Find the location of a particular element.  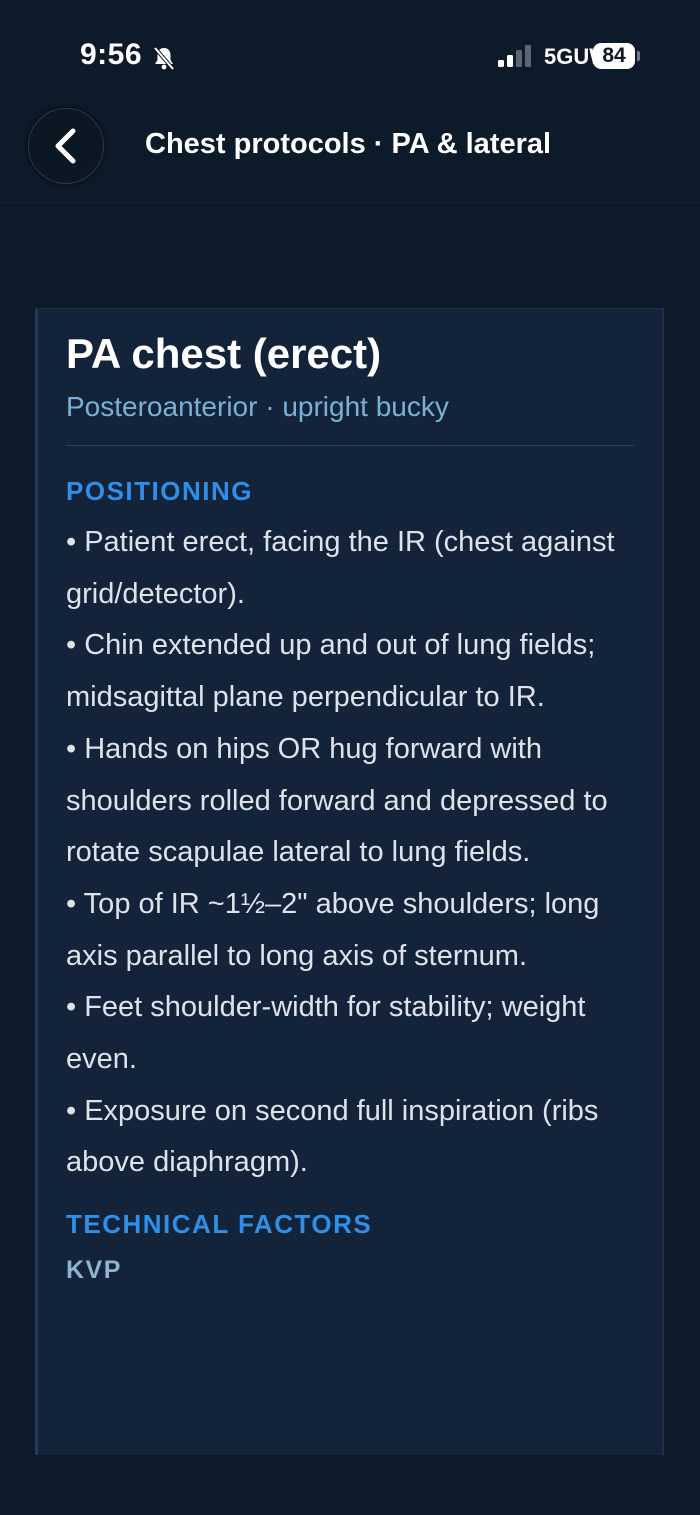

technical-factors-heading: TECHNICAL FACTORS is located at coordinates (219, 1224).